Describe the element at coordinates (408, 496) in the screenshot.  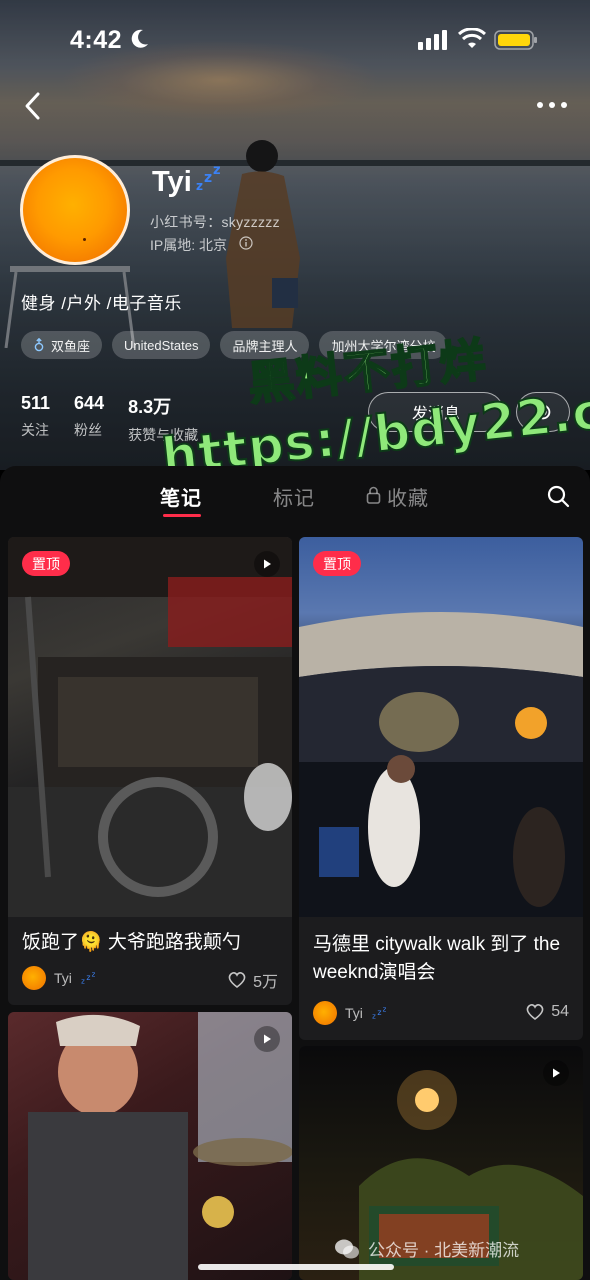
I see `tab-favorites: 收藏` at that location.